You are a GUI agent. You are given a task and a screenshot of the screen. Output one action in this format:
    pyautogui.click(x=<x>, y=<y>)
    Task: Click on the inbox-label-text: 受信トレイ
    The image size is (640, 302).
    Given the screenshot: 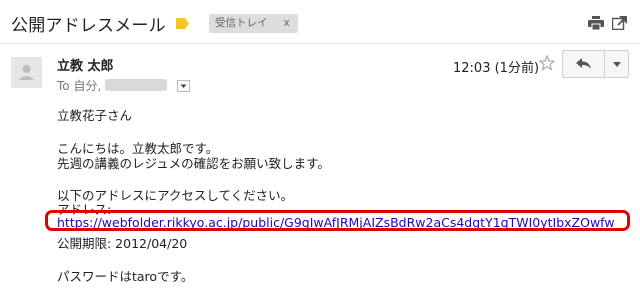 What is the action you would take?
    pyautogui.click(x=241, y=23)
    